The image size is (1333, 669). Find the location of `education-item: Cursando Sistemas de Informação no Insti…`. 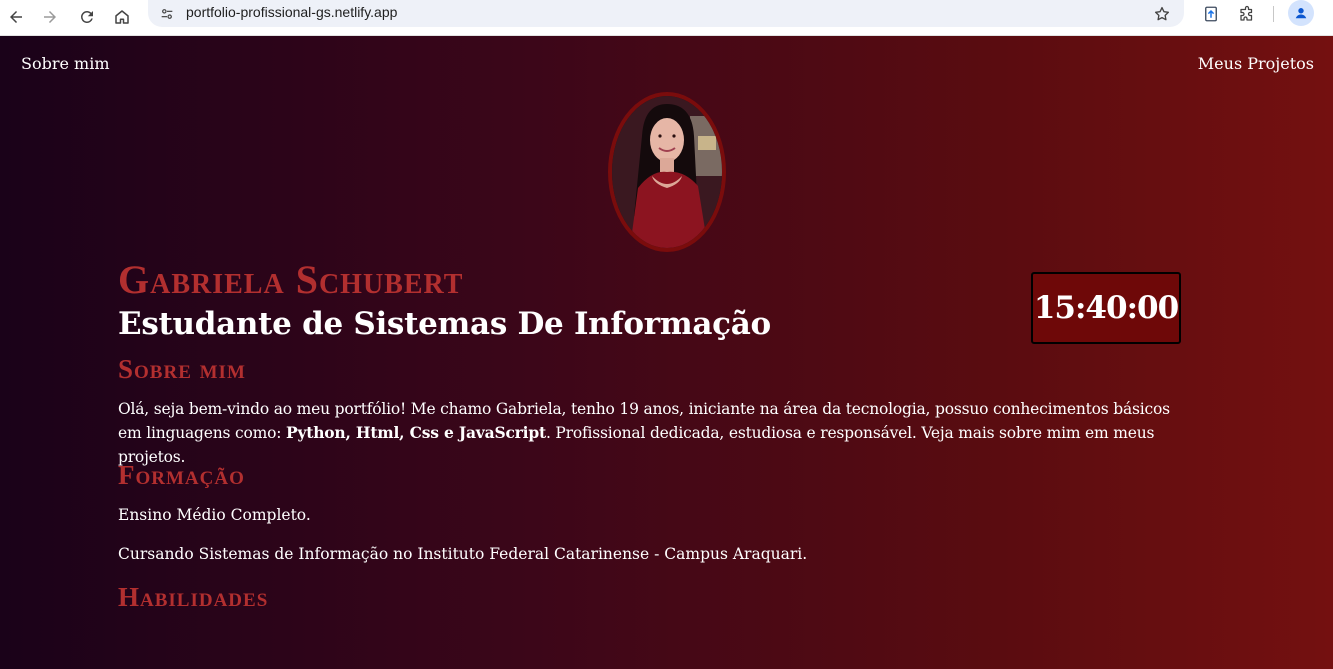

education-item: Cursando Sistemas de Informação no Insti… is located at coordinates (463, 554).